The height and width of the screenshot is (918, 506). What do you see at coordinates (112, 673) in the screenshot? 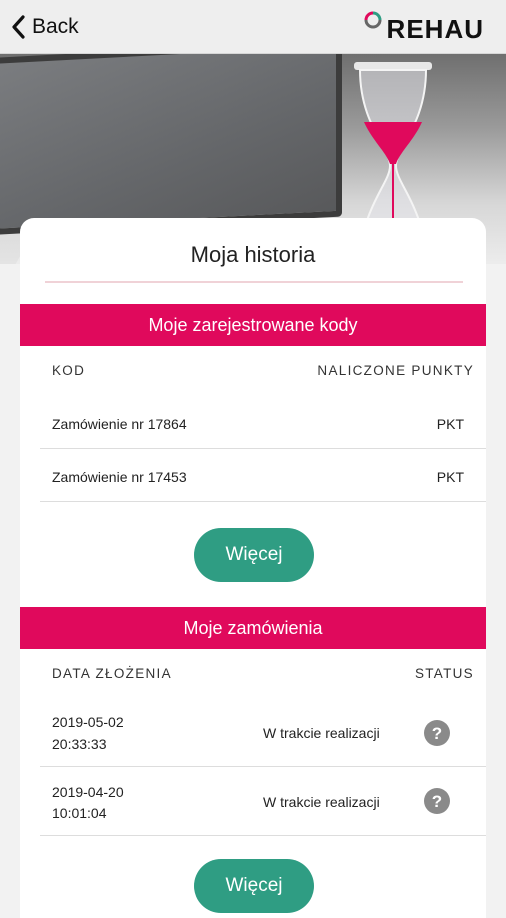
I see `orders-col-date: DATA ZŁOŻENIA` at bounding box center [112, 673].